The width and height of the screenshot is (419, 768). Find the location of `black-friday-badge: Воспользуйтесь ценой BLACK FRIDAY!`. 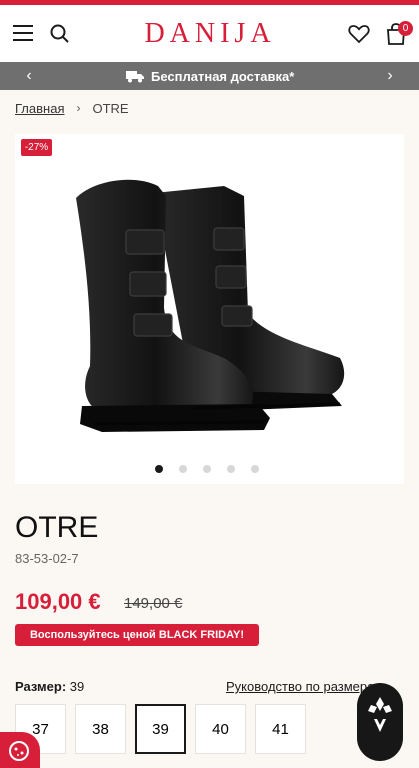

black-friday-badge: Воспользуйтесь ценой BLACK FRIDAY! is located at coordinates (137, 635).